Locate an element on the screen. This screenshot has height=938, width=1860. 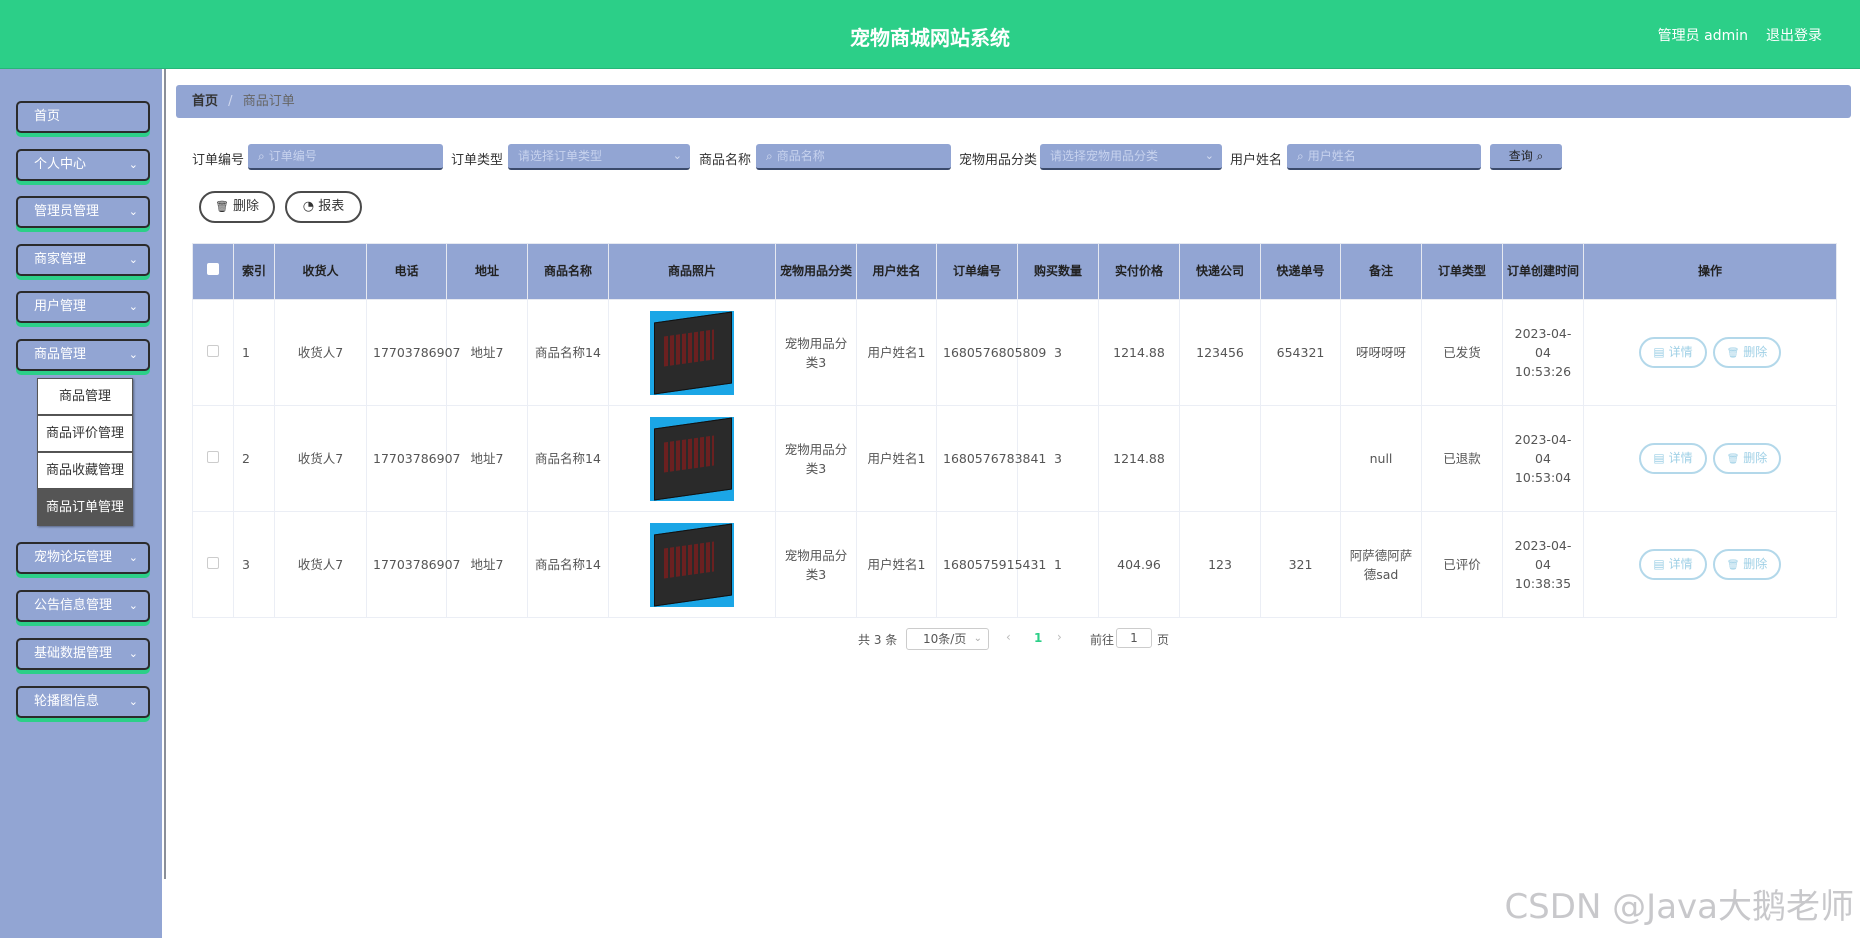
category-label: 宠物用品分类 is located at coordinates (998, 160).